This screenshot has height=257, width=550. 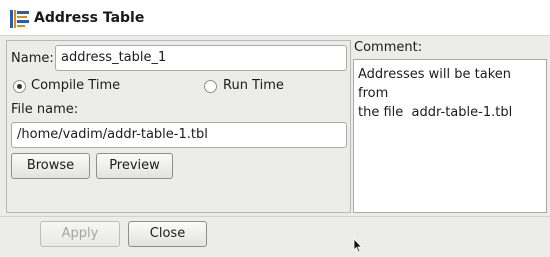 What do you see at coordinates (89, 18) in the screenshot?
I see `dialog-title: Address Table` at bounding box center [89, 18].